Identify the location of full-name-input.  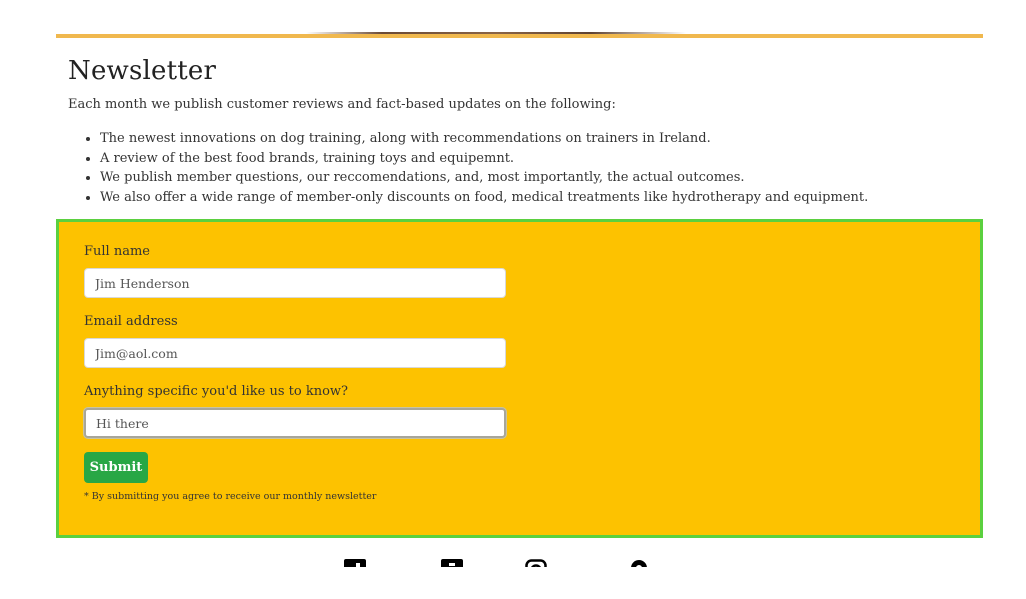
(295, 283).